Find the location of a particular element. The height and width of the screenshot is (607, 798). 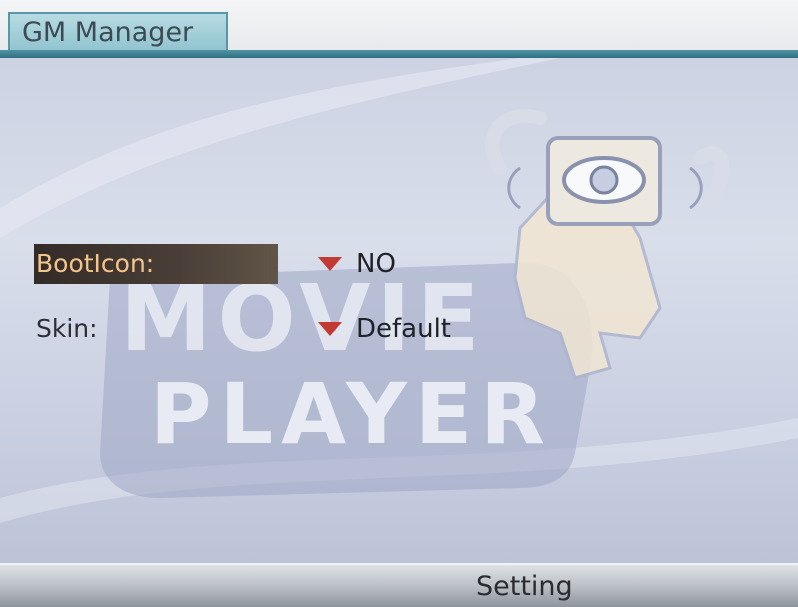

title-bar: GM Manager is located at coordinates (399, 29).